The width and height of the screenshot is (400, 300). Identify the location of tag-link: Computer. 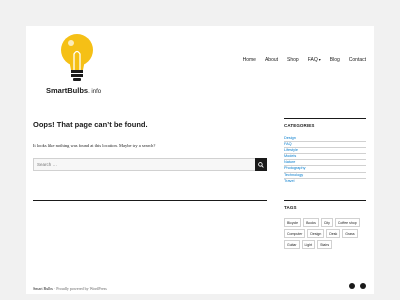
(295, 233).